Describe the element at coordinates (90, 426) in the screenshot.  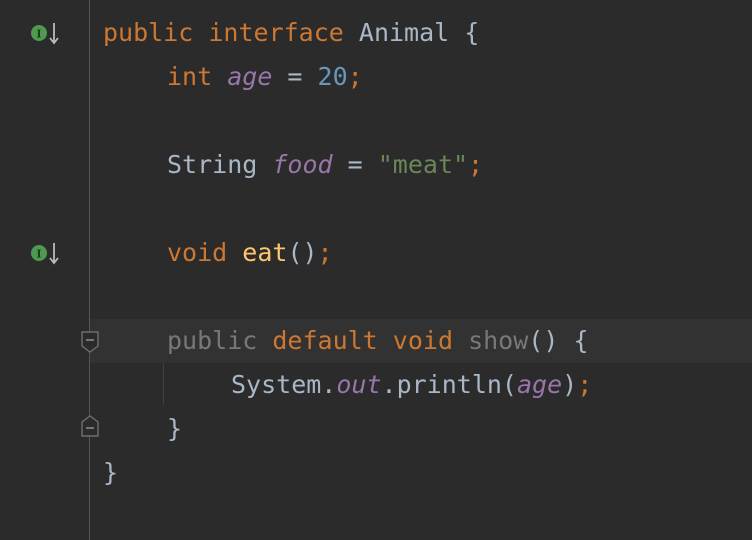
I see `fold-end-icon` at that location.